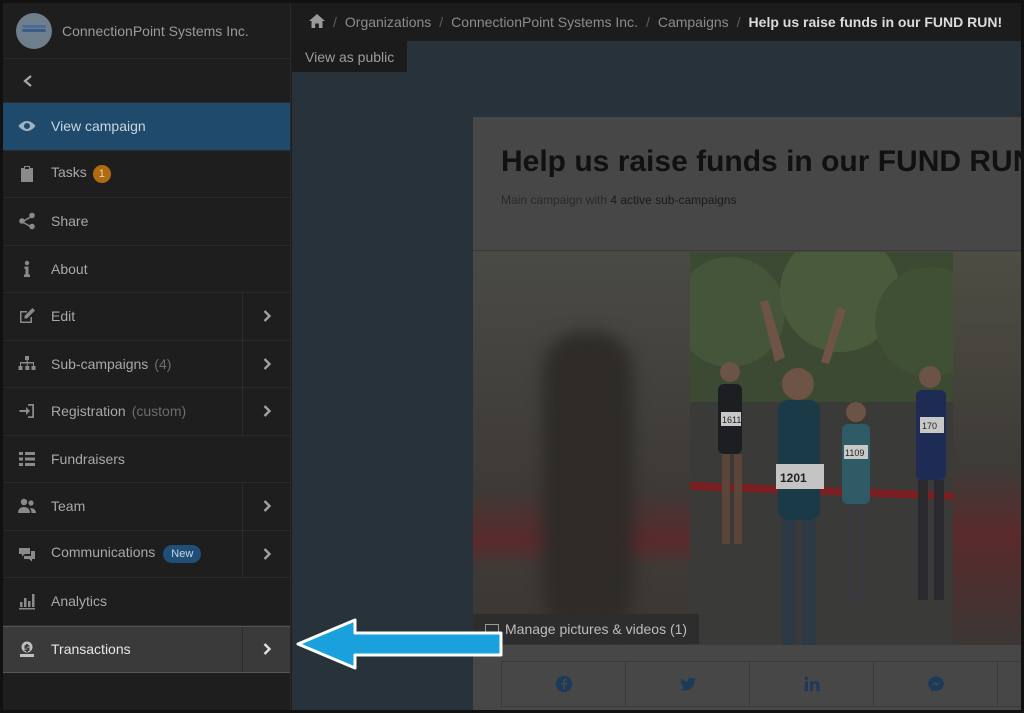 This screenshot has height=713, width=1024. What do you see at coordinates (27, 364) in the screenshot?
I see `sitemap-icon` at bounding box center [27, 364].